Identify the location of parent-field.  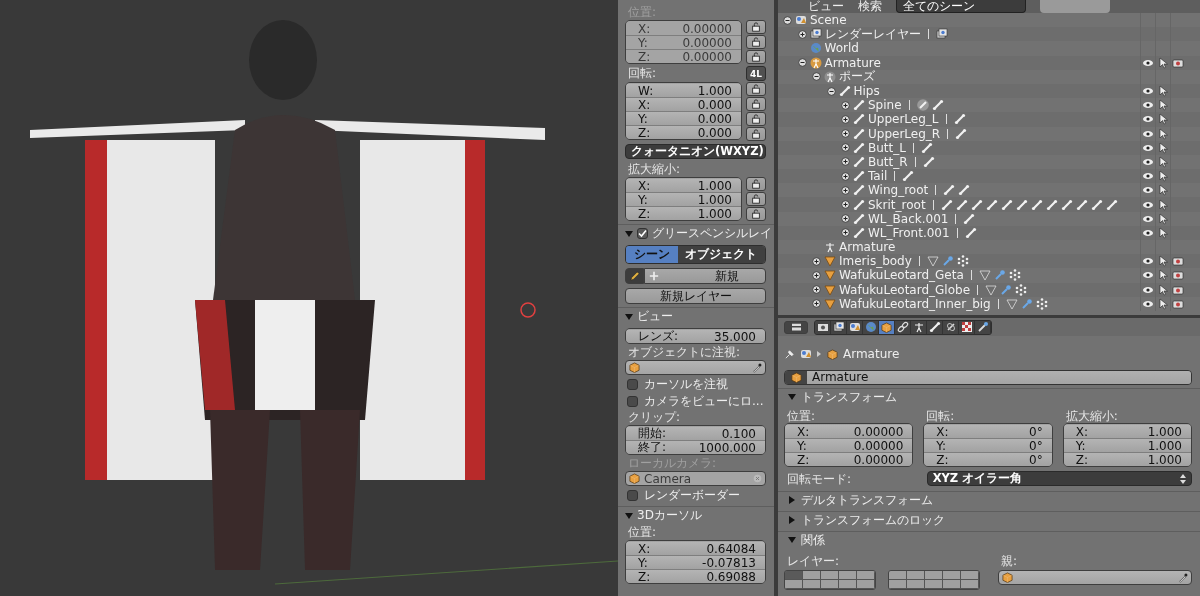
(1095, 577).